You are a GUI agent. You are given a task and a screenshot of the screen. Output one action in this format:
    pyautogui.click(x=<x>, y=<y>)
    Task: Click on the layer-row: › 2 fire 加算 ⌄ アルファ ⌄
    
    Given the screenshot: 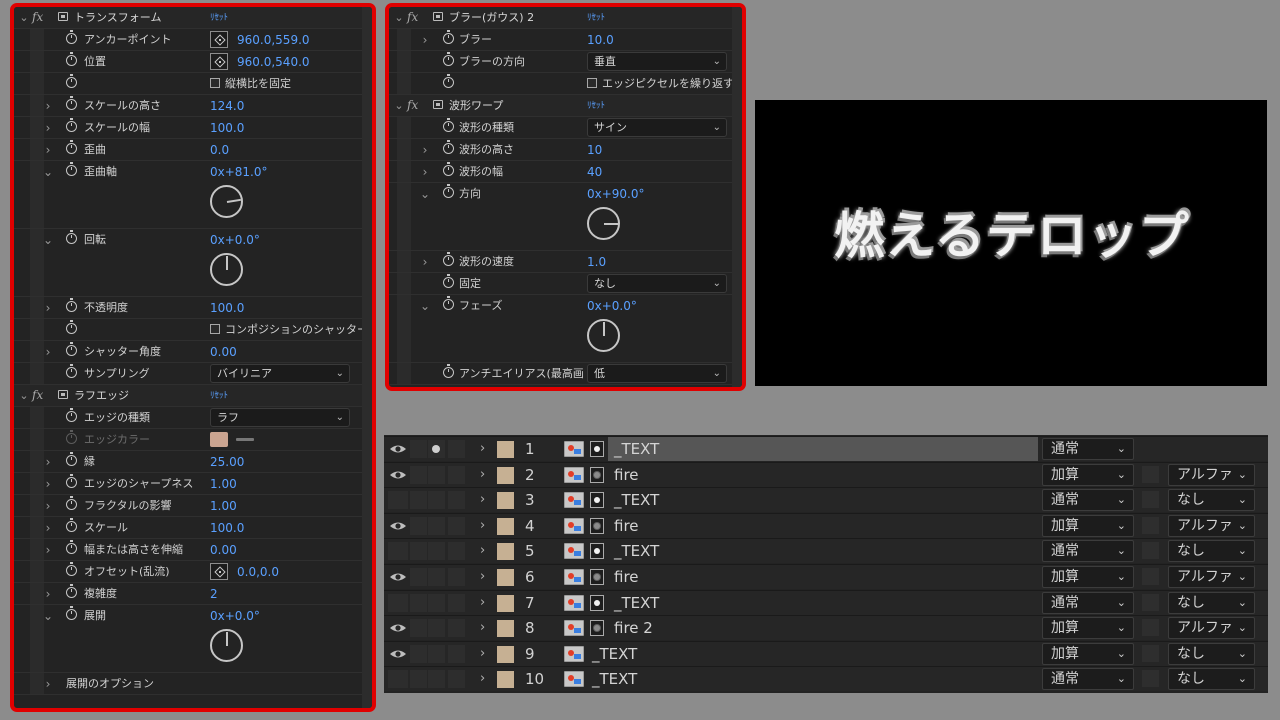 What is the action you would take?
    pyautogui.click(x=826, y=474)
    